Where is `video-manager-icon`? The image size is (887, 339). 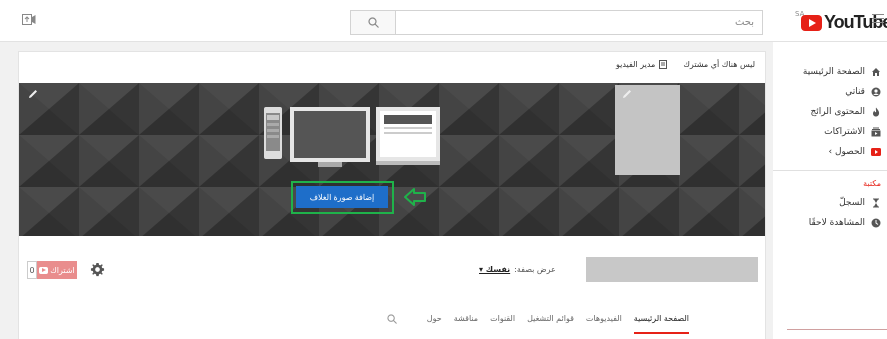 video-manager-icon is located at coordinates (663, 64).